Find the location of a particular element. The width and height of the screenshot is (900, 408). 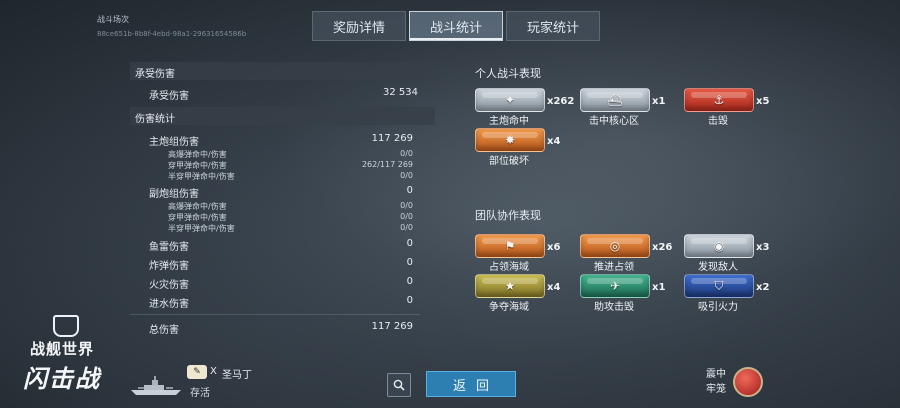

game-logo: 战舰世界 闪击战 is located at coordinates (65, 355).